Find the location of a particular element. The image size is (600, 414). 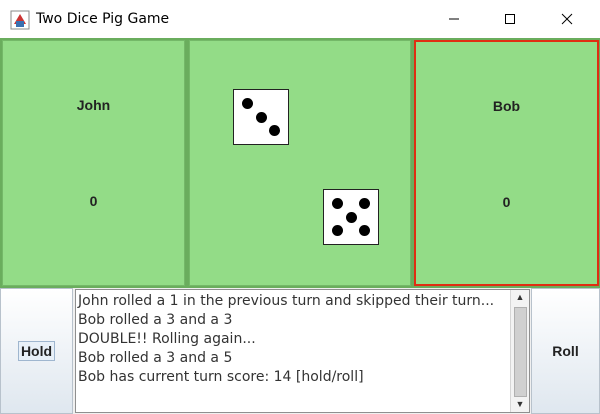

close-button is located at coordinates (567, 19).